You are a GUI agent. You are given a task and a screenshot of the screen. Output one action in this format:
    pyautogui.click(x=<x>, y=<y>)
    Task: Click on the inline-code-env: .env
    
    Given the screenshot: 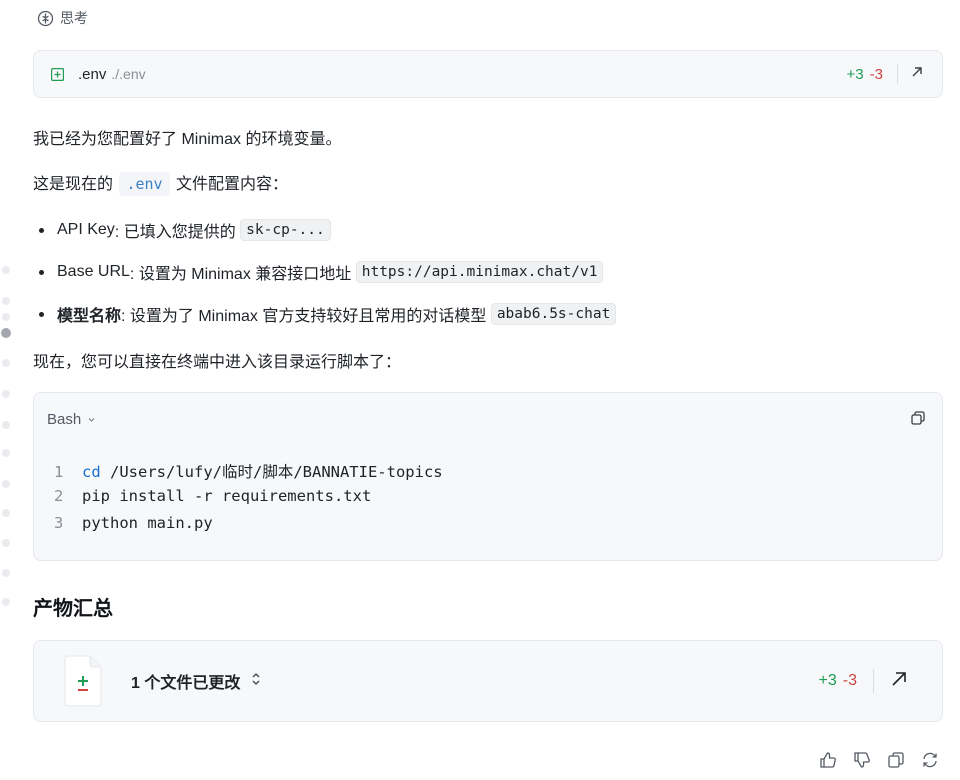 What is the action you would take?
    pyautogui.click(x=144, y=184)
    